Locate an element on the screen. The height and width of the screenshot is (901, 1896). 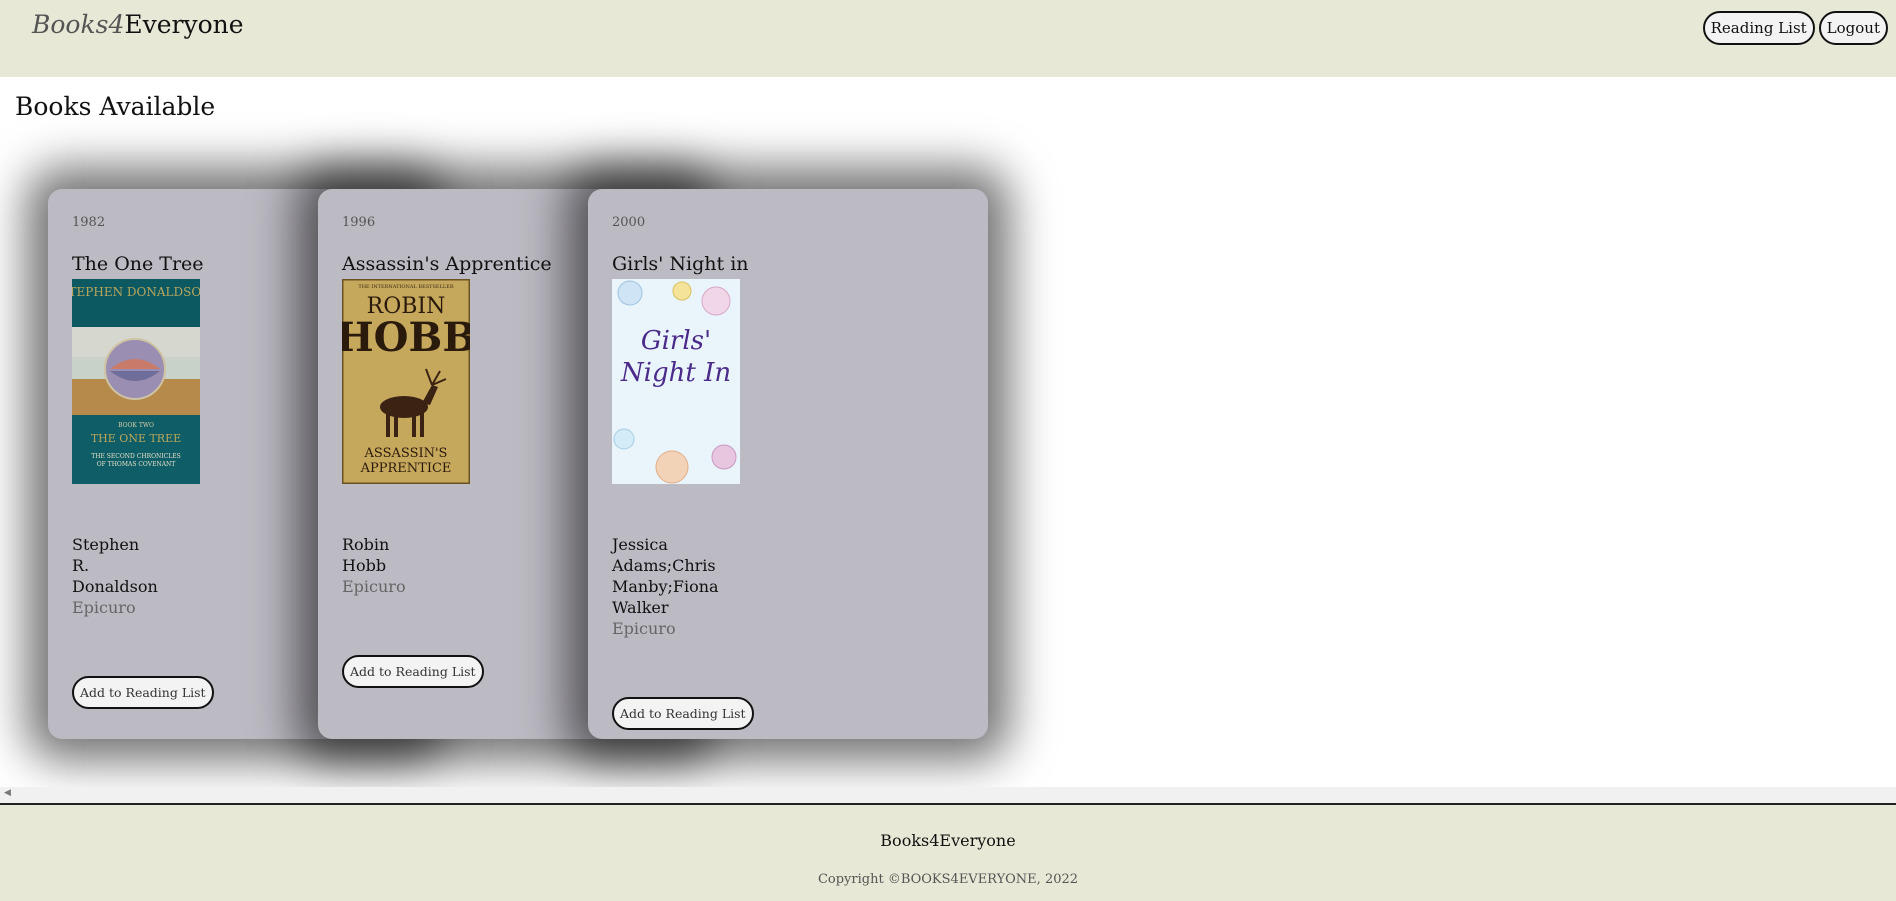
cover-banner: THE INTERNATIONAL BESTSELLER is located at coordinates (406, 287).